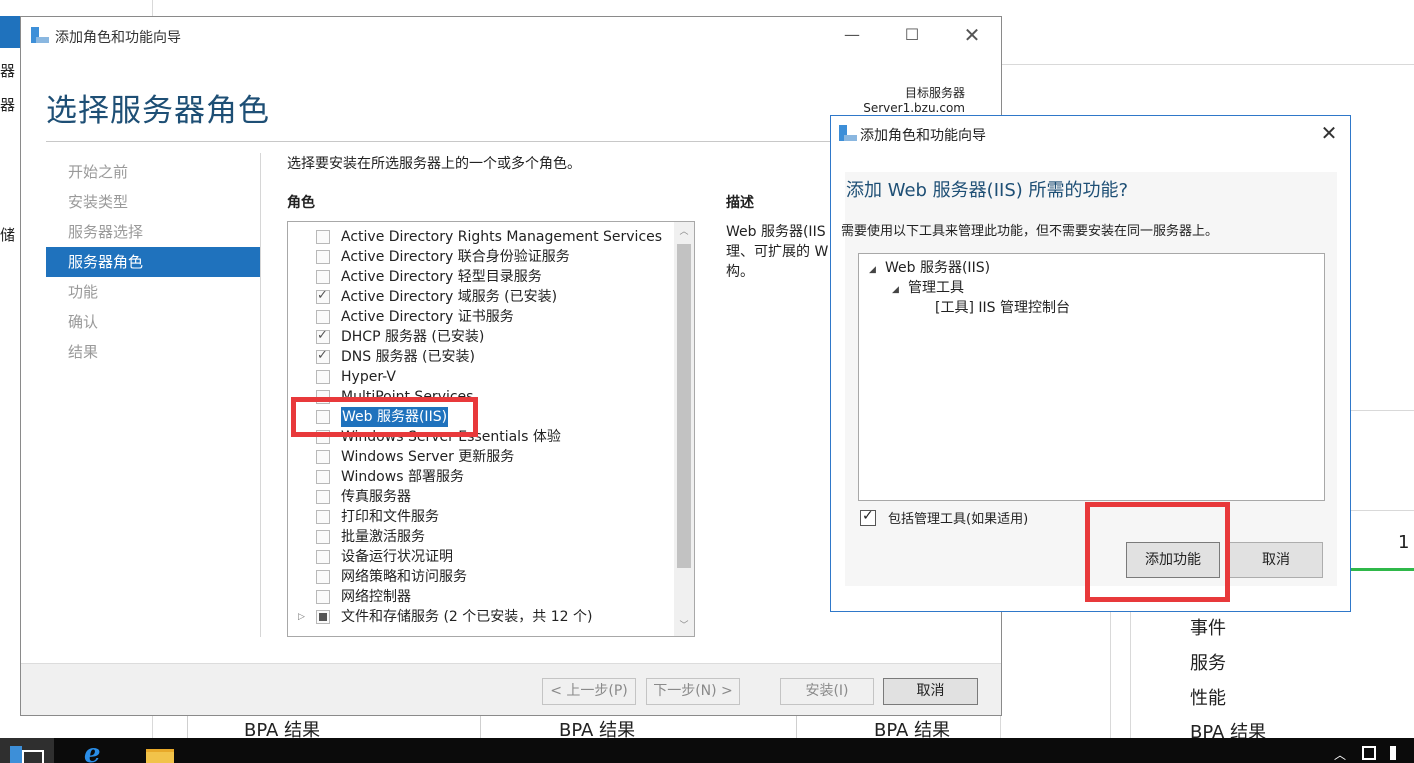 This screenshot has width=1414, height=763. What do you see at coordinates (1276, 560) in the screenshot?
I see `dialog-cancel-button: 取消` at bounding box center [1276, 560].